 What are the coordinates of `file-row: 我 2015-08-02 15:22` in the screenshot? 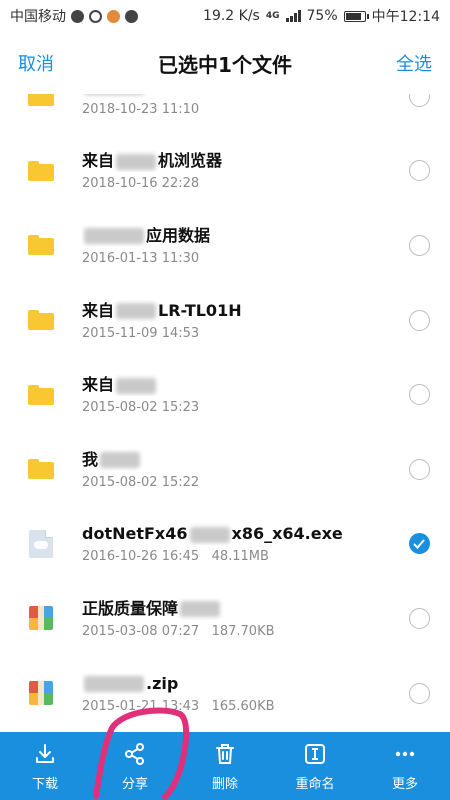 It's located at (225, 469).